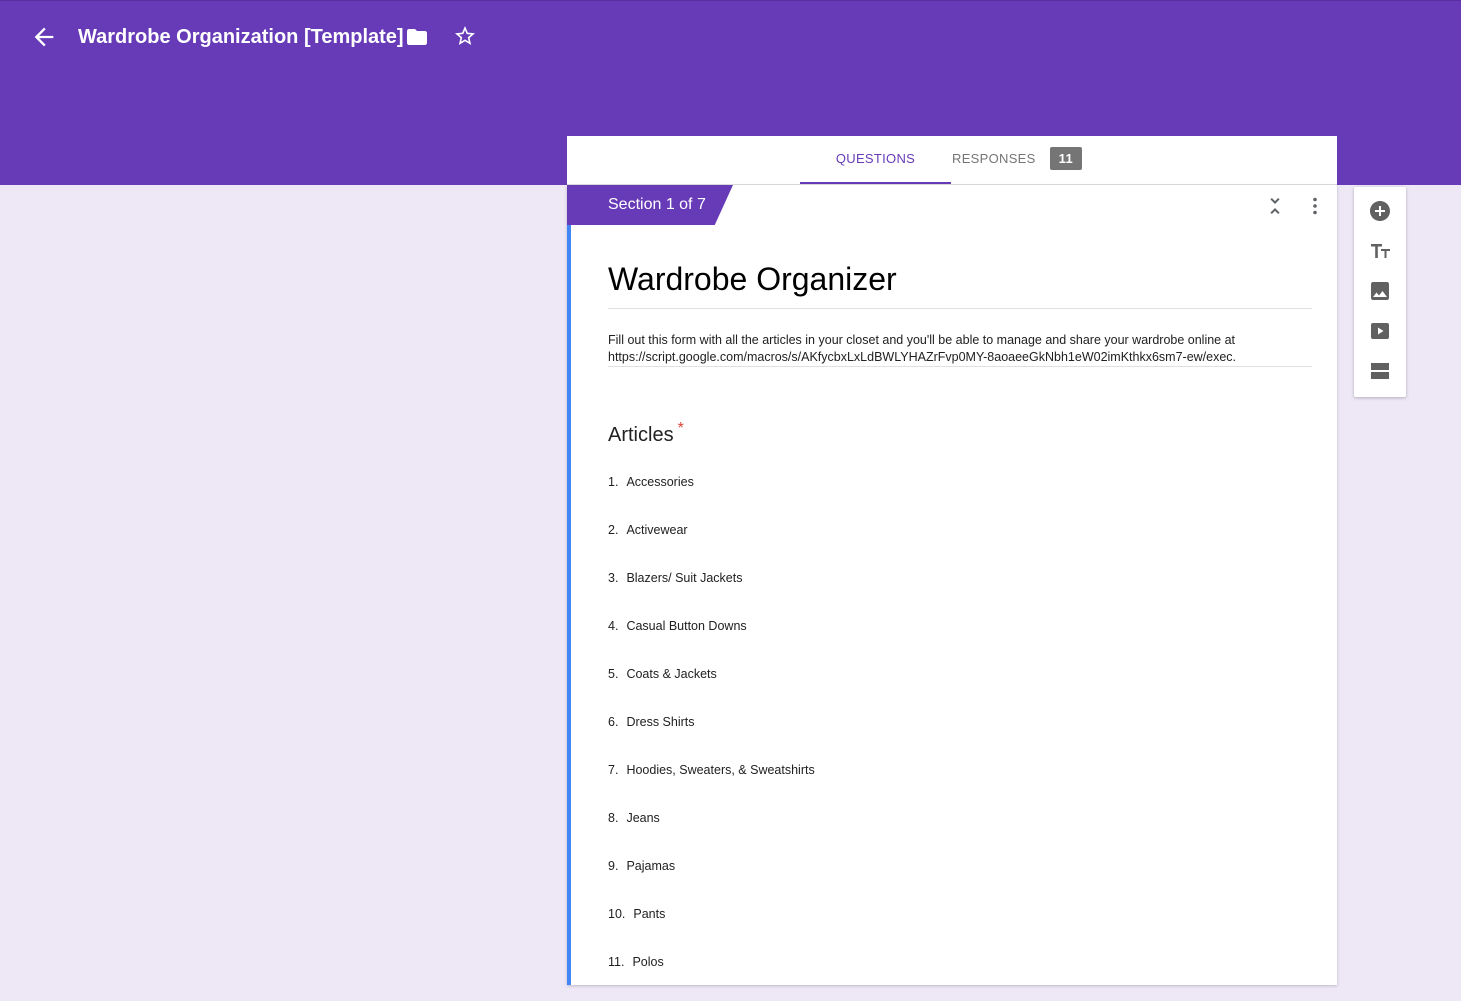 This screenshot has width=1461, height=1001. I want to click on option-item: 10. Pants, so click(711, 929).